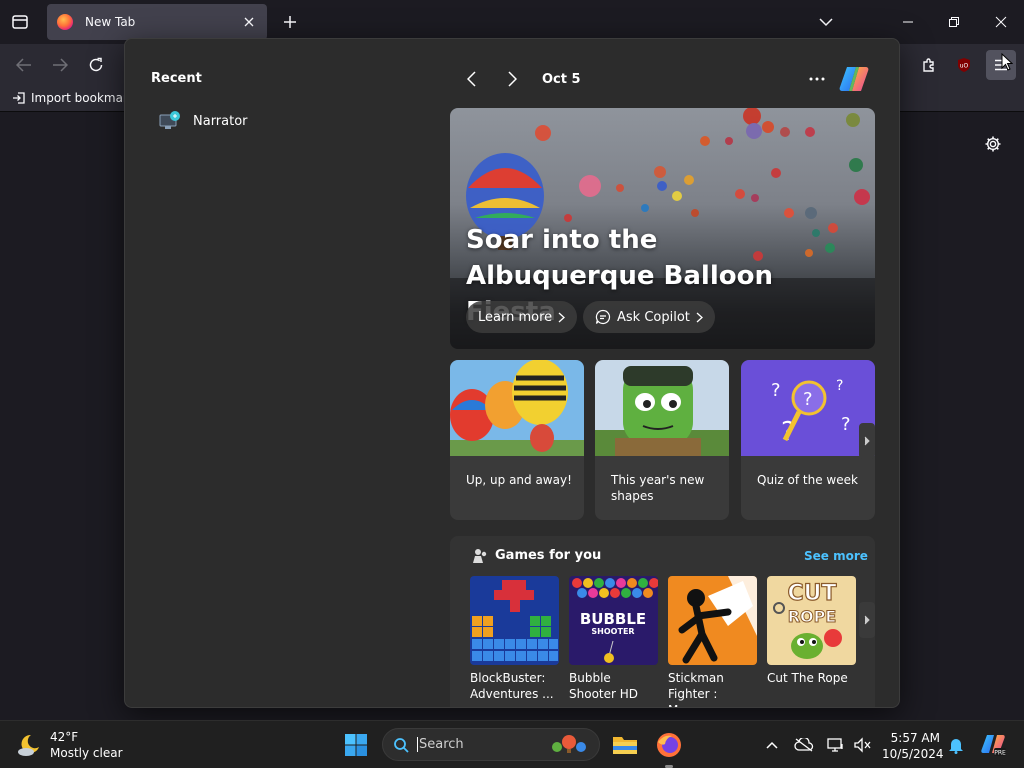 The image size is (1024, 768). I want to click on copilot-pre-icon: PRE, so click(993, 746).